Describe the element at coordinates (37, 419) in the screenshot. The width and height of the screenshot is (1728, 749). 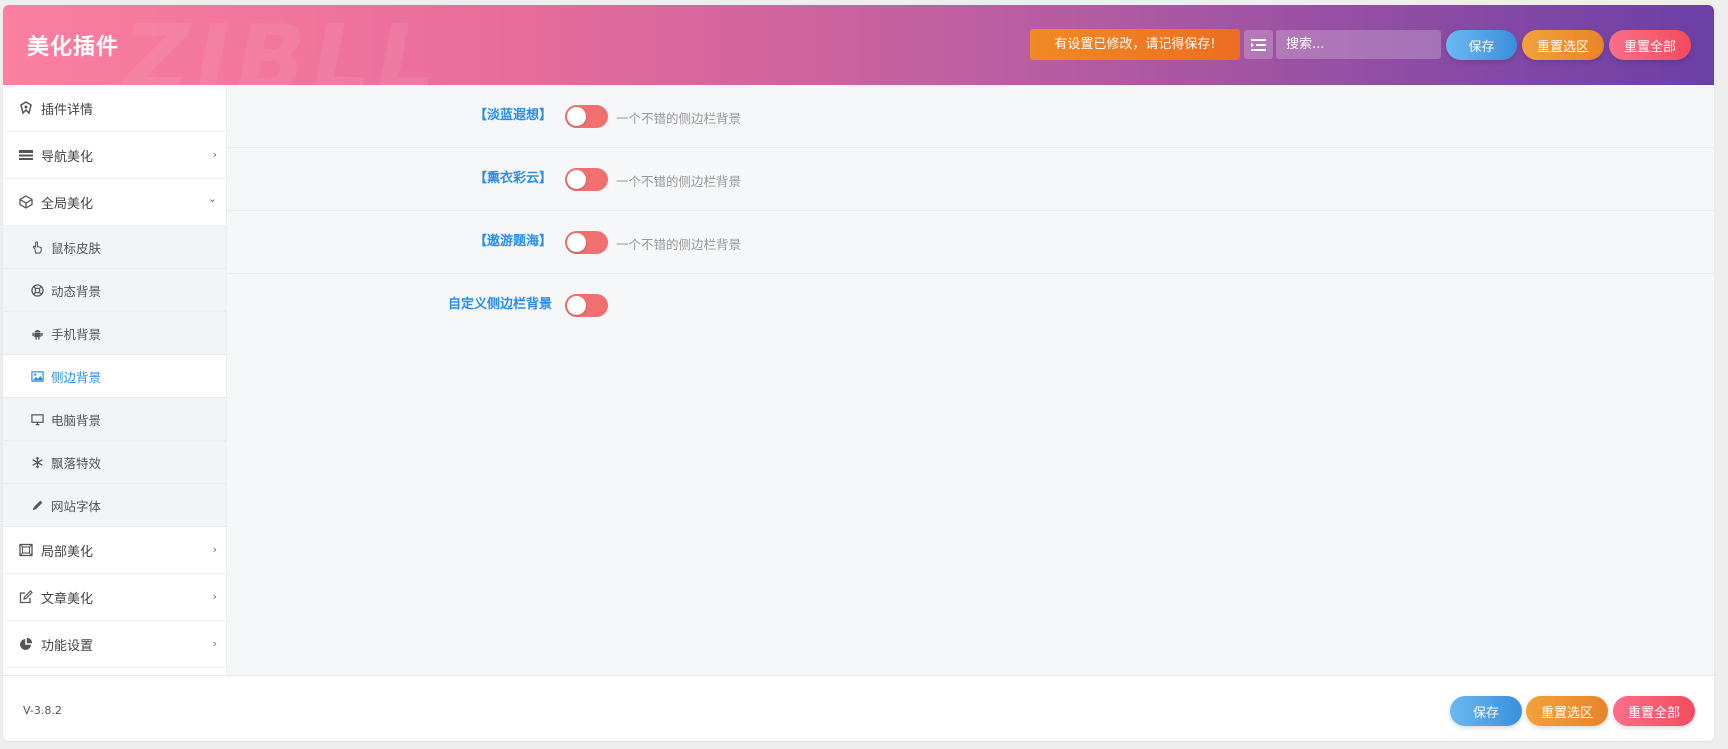
I see `monitor-icon` at that location.